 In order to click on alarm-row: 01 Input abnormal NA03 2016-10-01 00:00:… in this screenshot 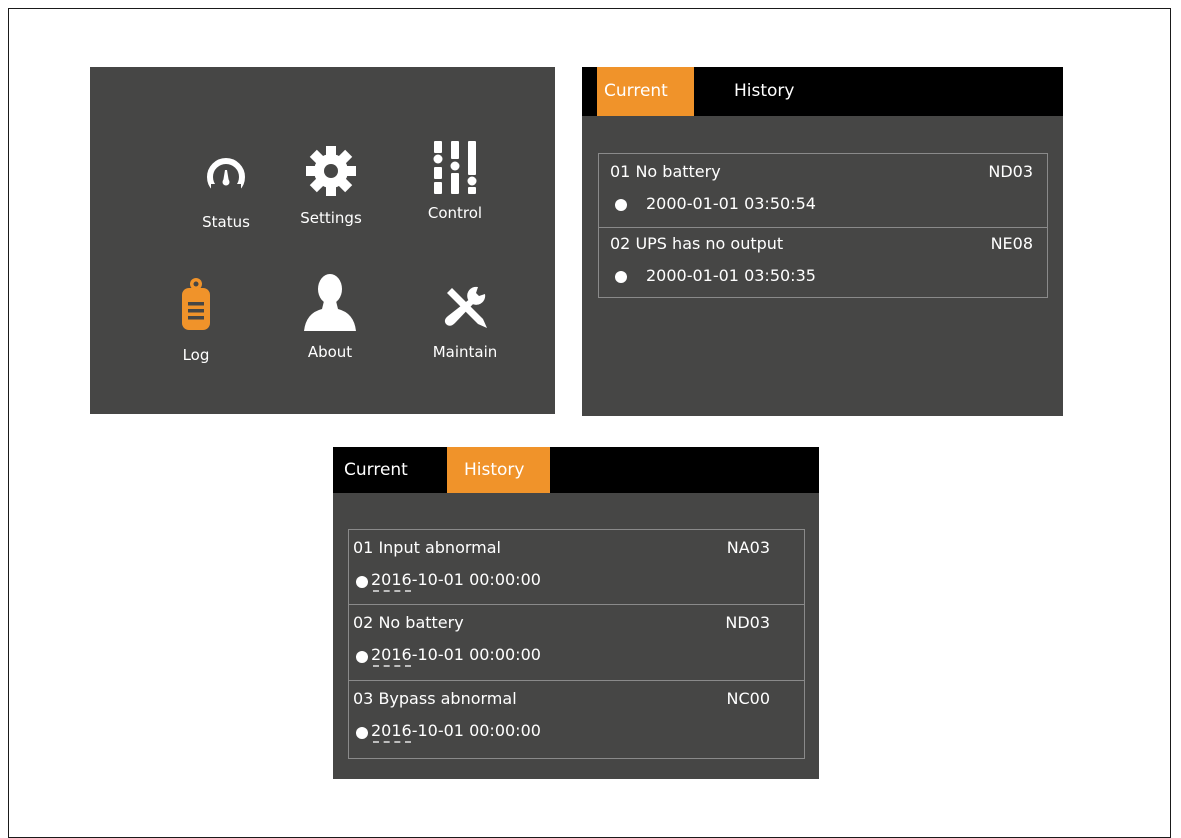, I will do `click(576, 567)`.